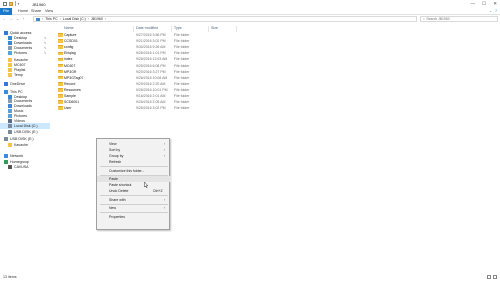  What do you see at coordinates (23, 11) in the screenshot?
I see `tab-home: Home` at bounding box center [23, 11].